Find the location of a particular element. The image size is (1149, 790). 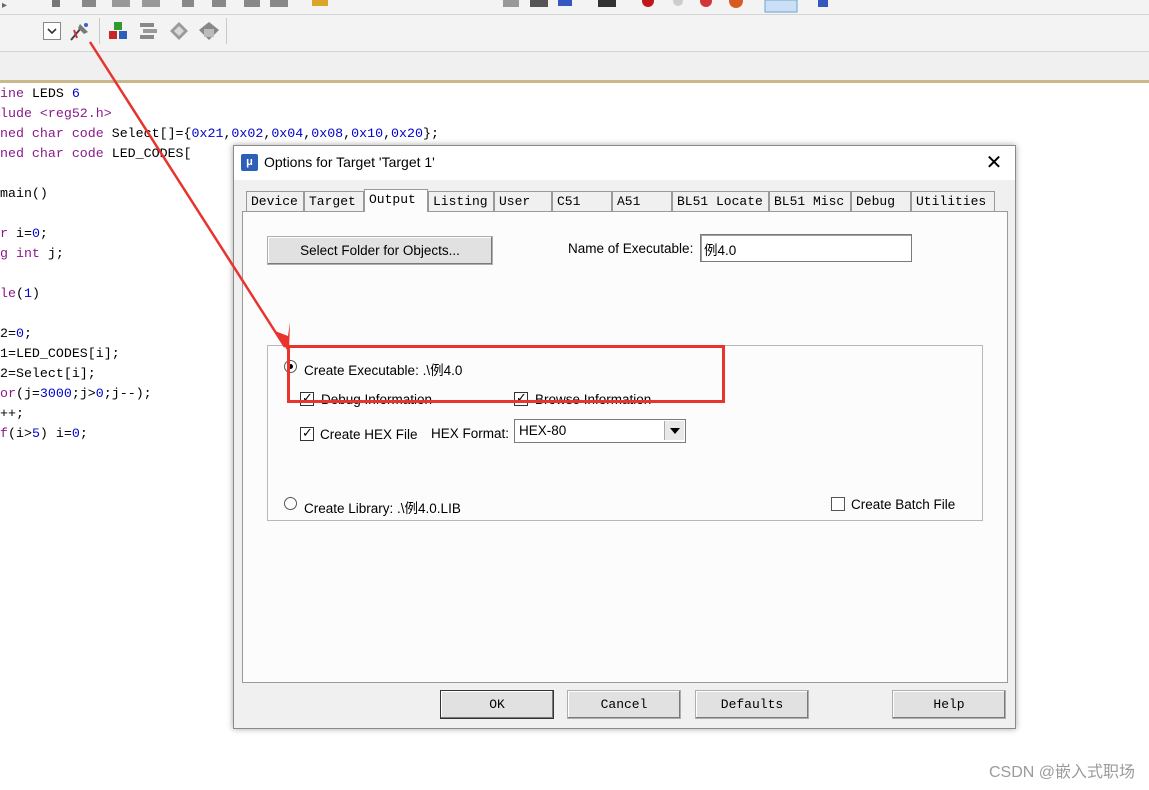

watermark: CSDN @嵌入式职场 is located at coordinates (1061, 772).